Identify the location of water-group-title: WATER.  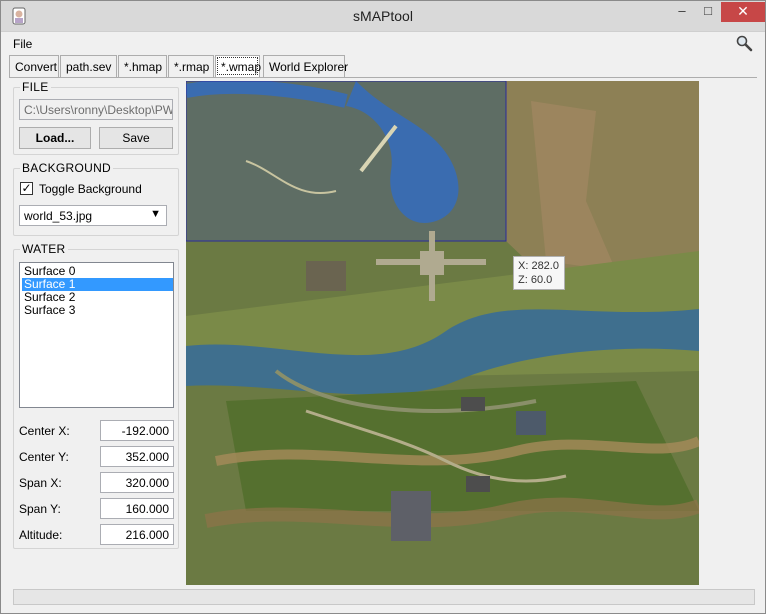
(44, 249).